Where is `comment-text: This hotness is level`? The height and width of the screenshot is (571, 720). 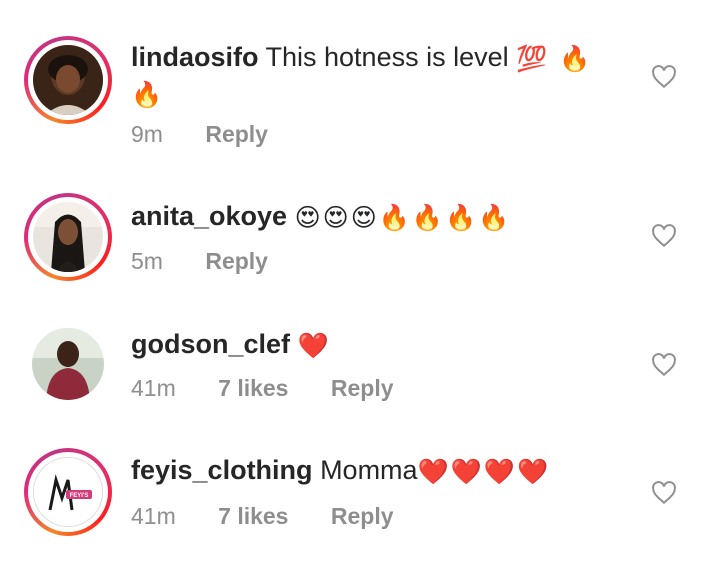
comment-text: This hotness is level is located at coordinates (387, 57).